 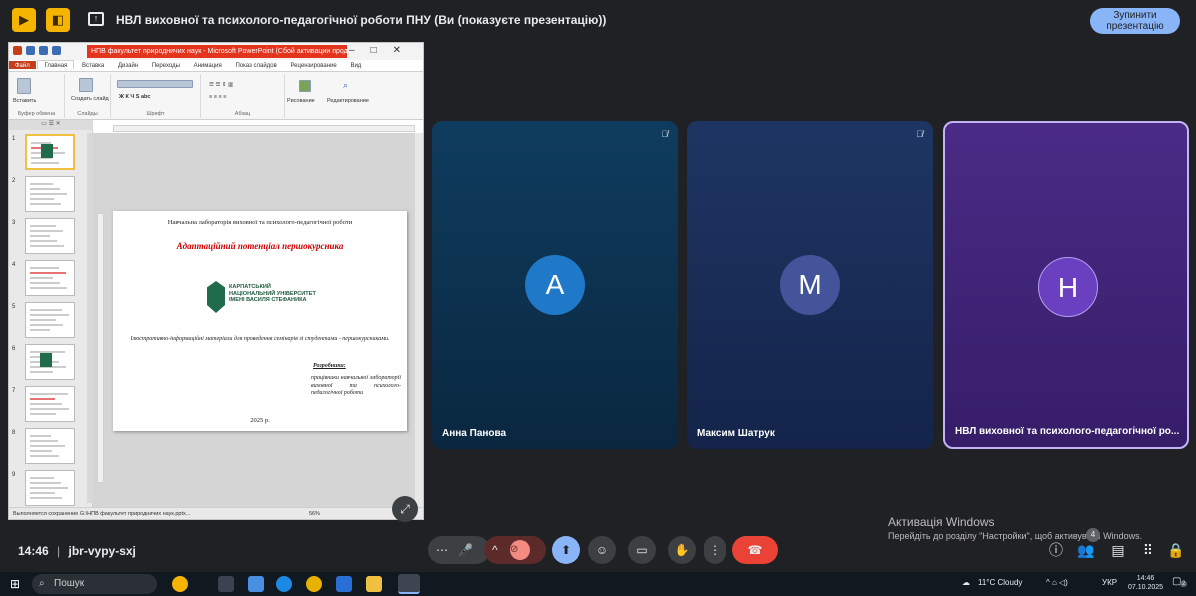 What do you see at coordinates (602, 550) in the screenshot?
I see `reactions-button: ☺` at bounding box center [602, 550].